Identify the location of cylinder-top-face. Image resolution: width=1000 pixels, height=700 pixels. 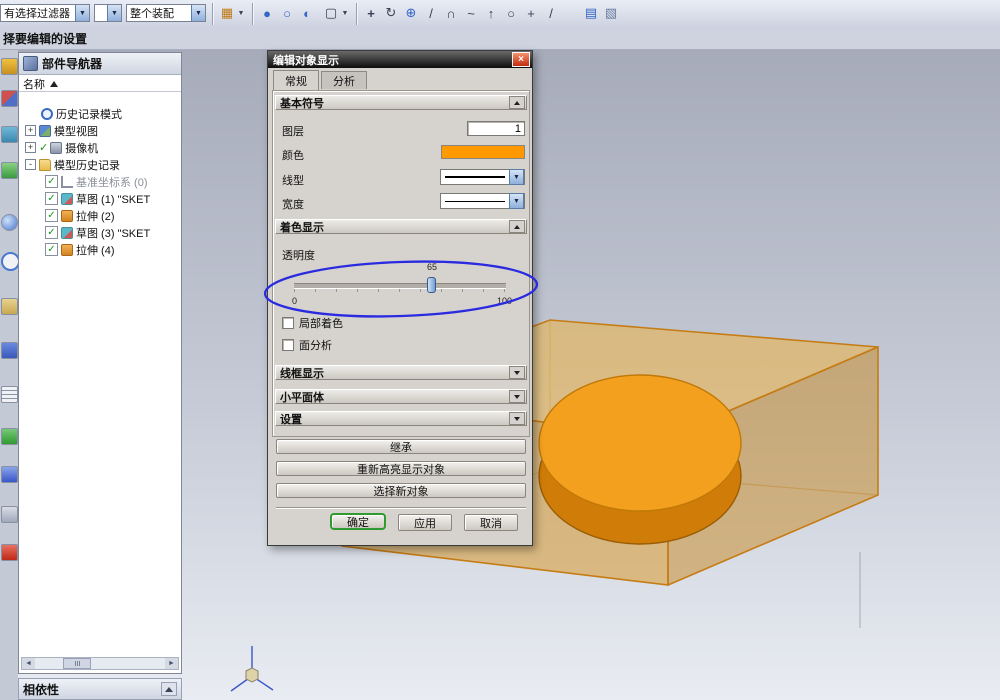
(640, 443).